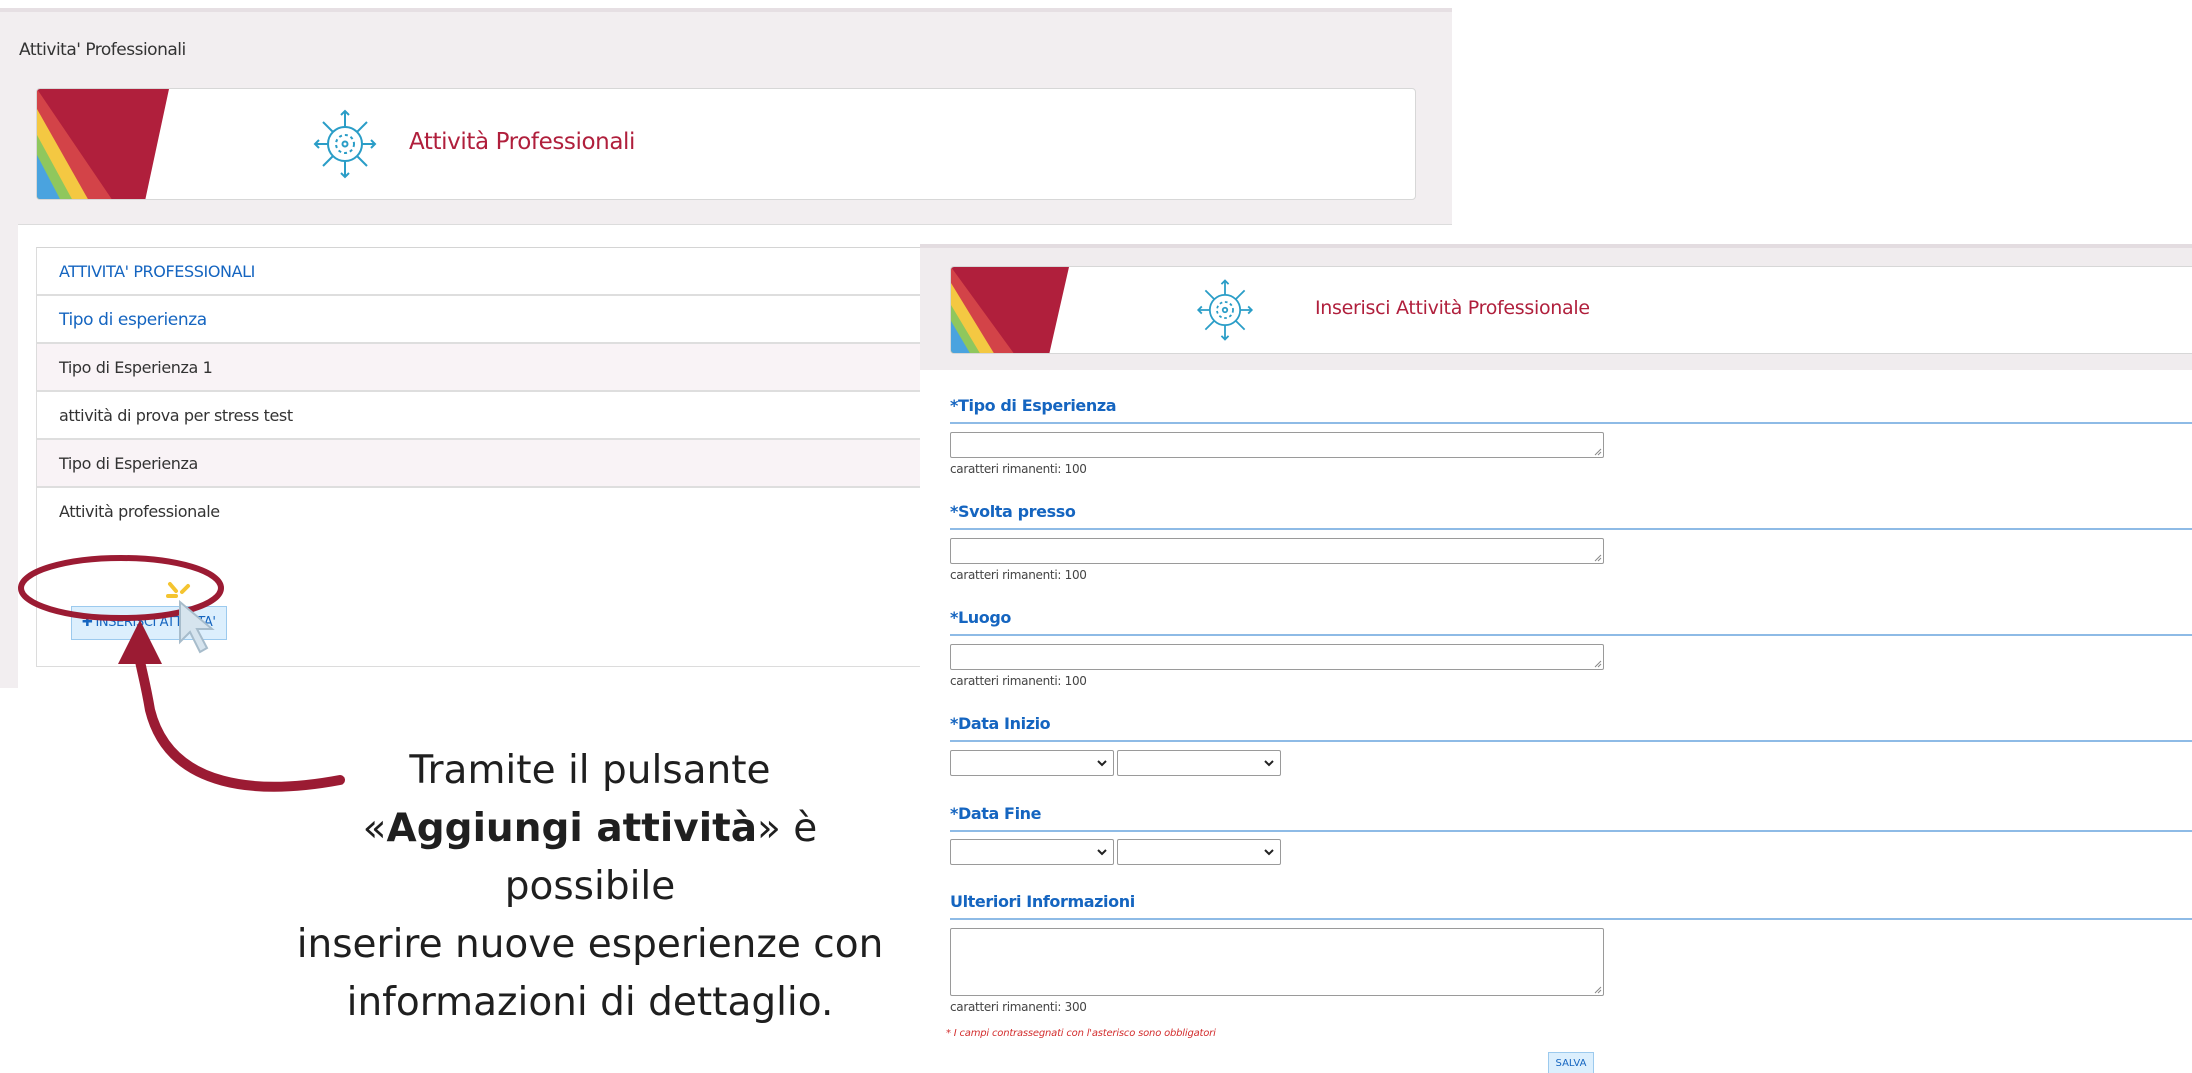  What do you see at coordinates (1018, 1007) in the screenshot?
I see `chars-remaining: caratteri rimanenti: 300` at bounding box center [1018, 1007].